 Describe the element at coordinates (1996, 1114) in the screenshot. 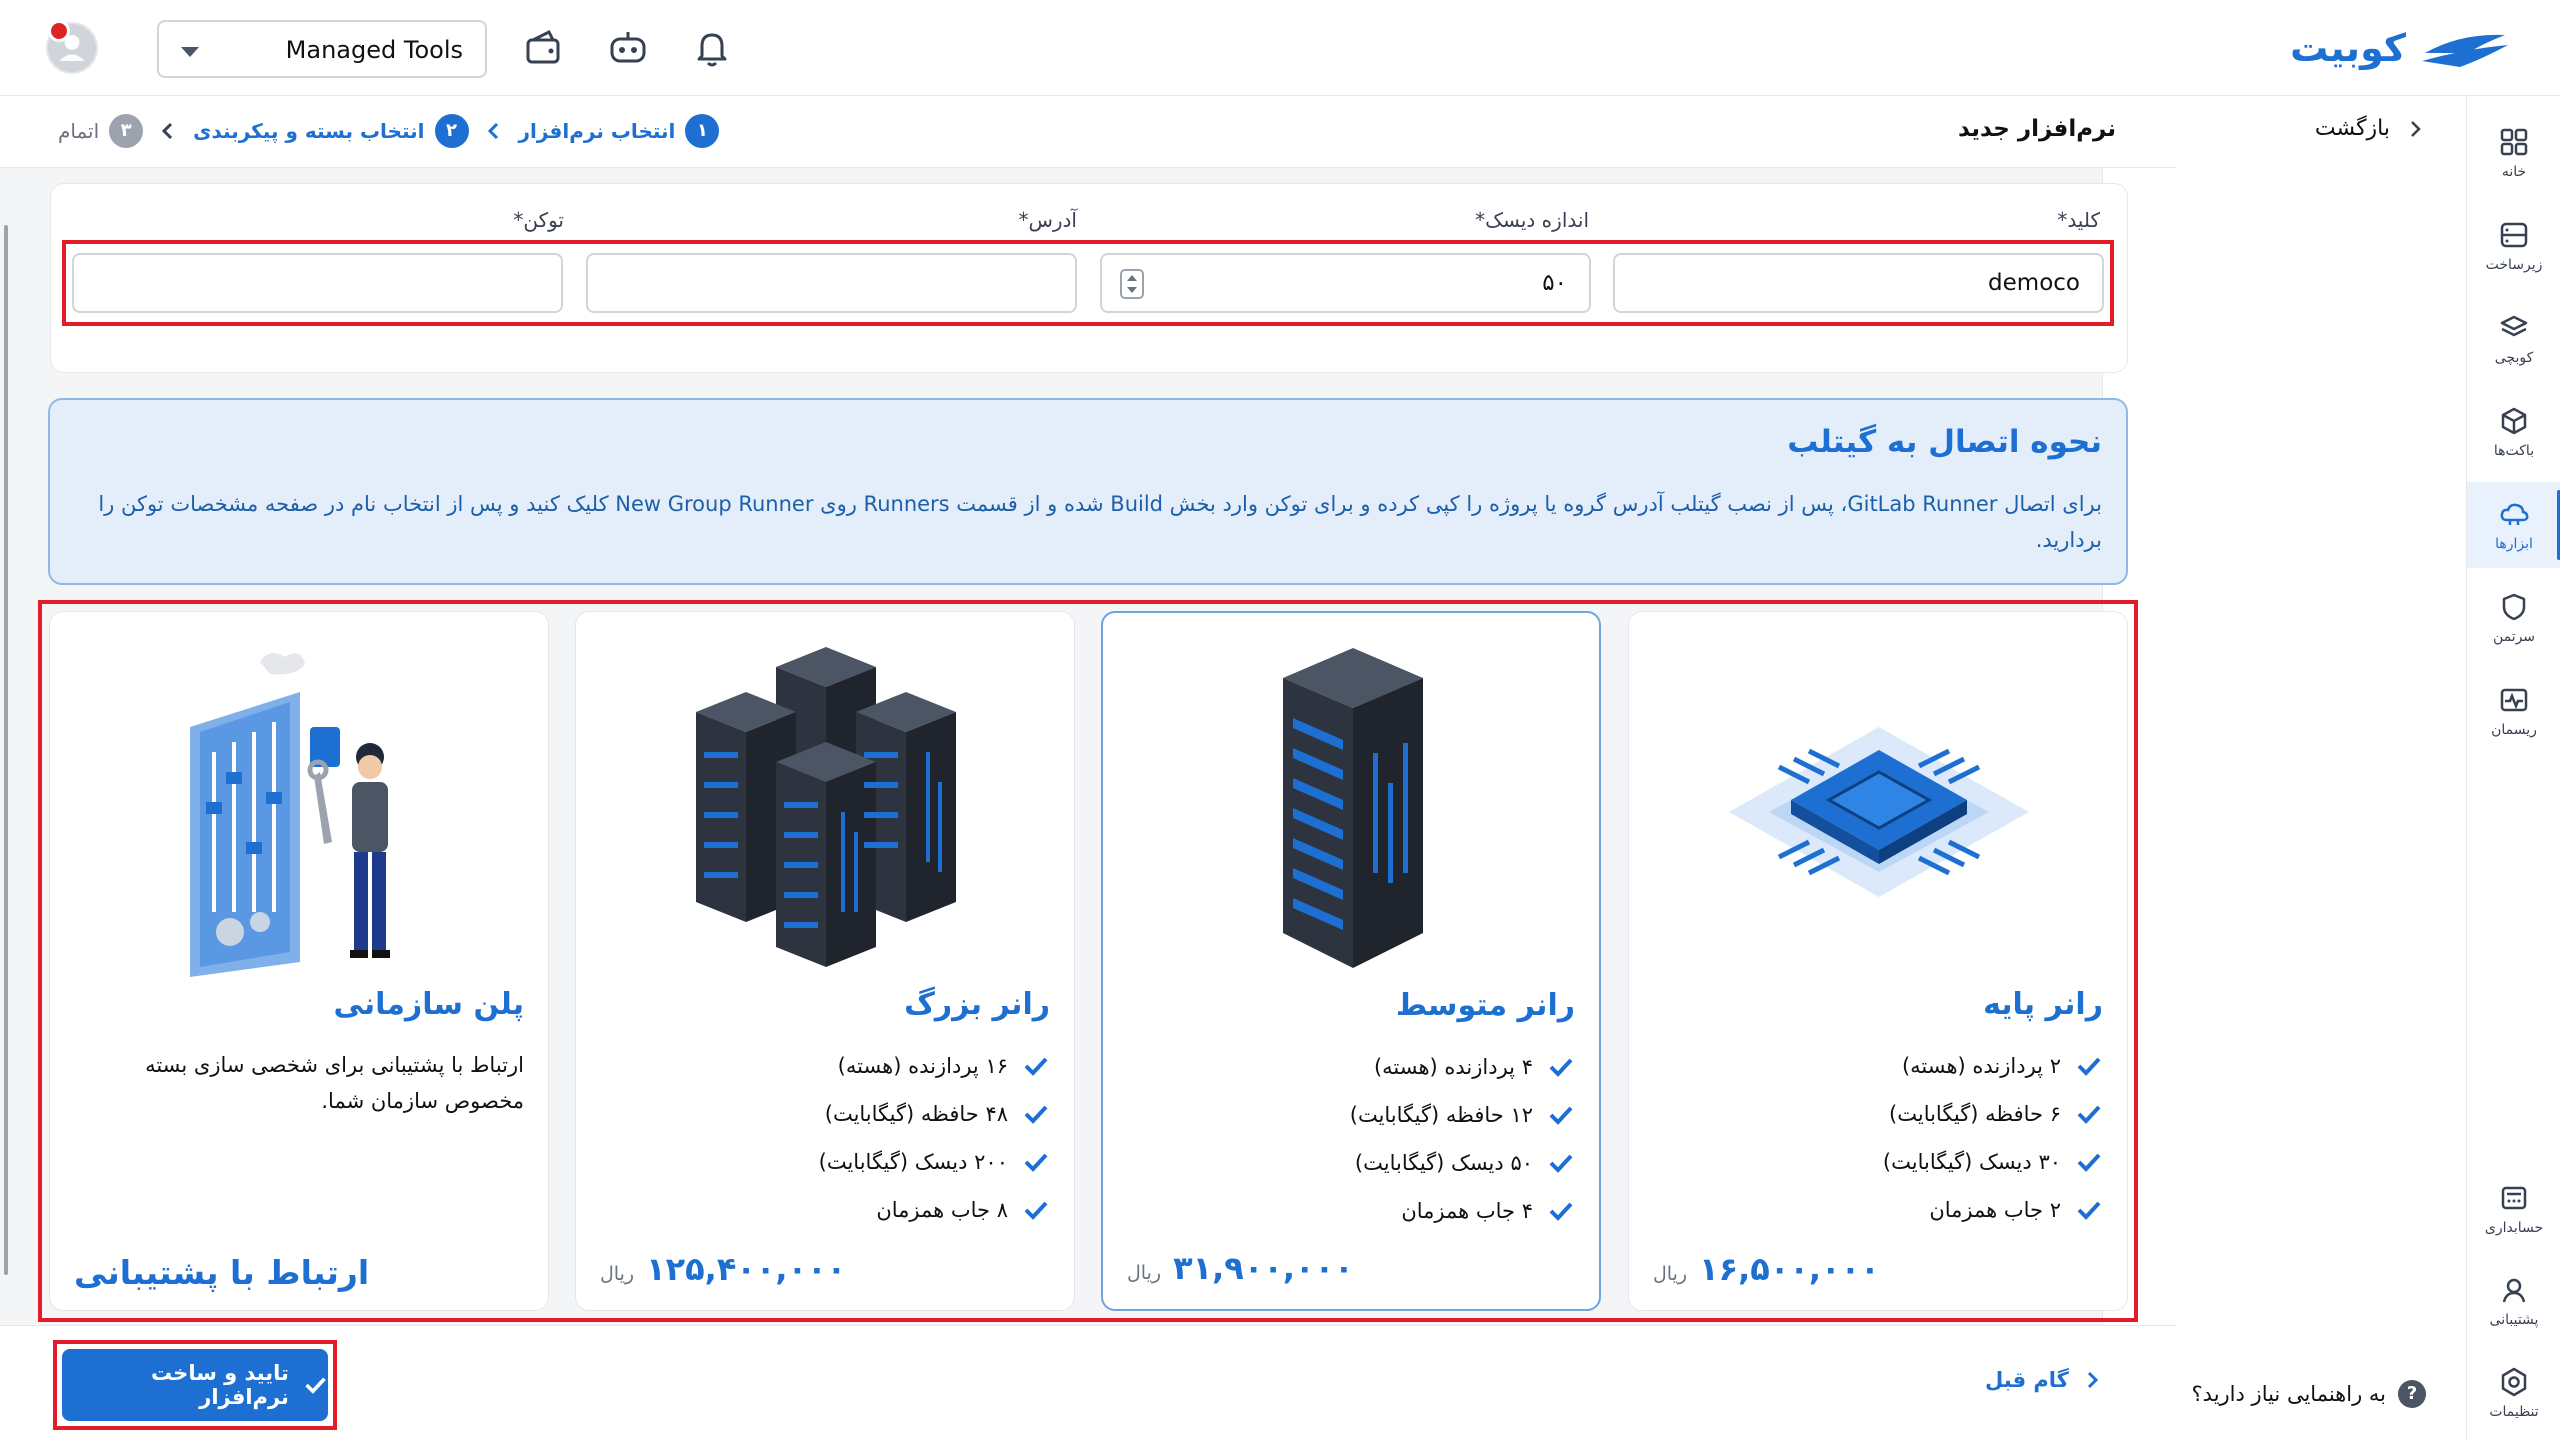

I see `plan-feature: ۶ حافظه (گیگابایت)` at that location.